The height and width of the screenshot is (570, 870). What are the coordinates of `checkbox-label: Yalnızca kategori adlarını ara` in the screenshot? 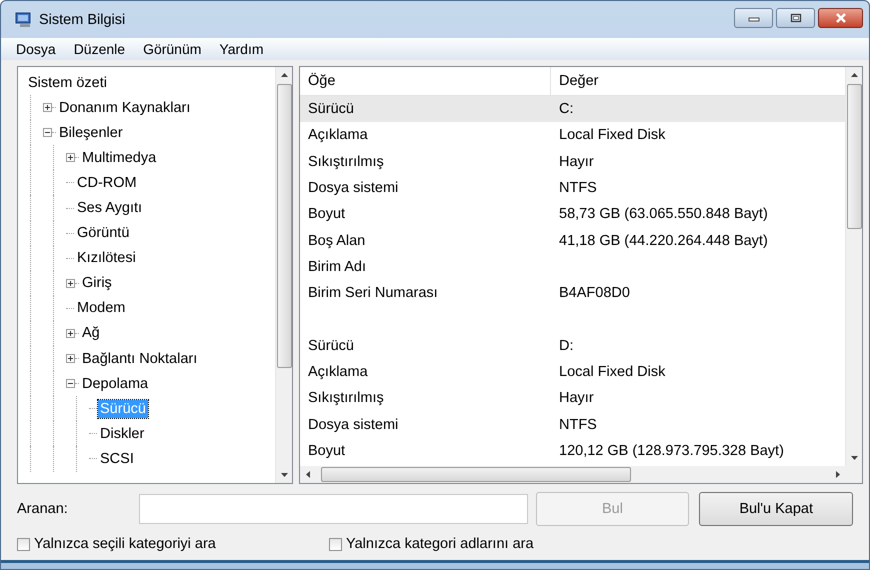 It's located at (440, 544).